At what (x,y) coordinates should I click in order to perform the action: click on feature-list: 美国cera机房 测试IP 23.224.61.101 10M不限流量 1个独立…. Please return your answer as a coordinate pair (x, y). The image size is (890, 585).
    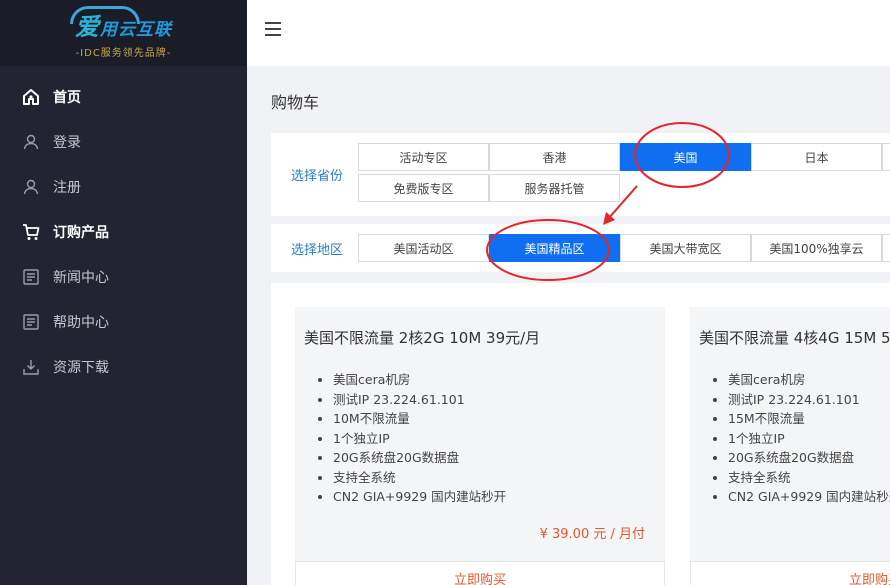
    Looking at the image, I should click on (419, 438).